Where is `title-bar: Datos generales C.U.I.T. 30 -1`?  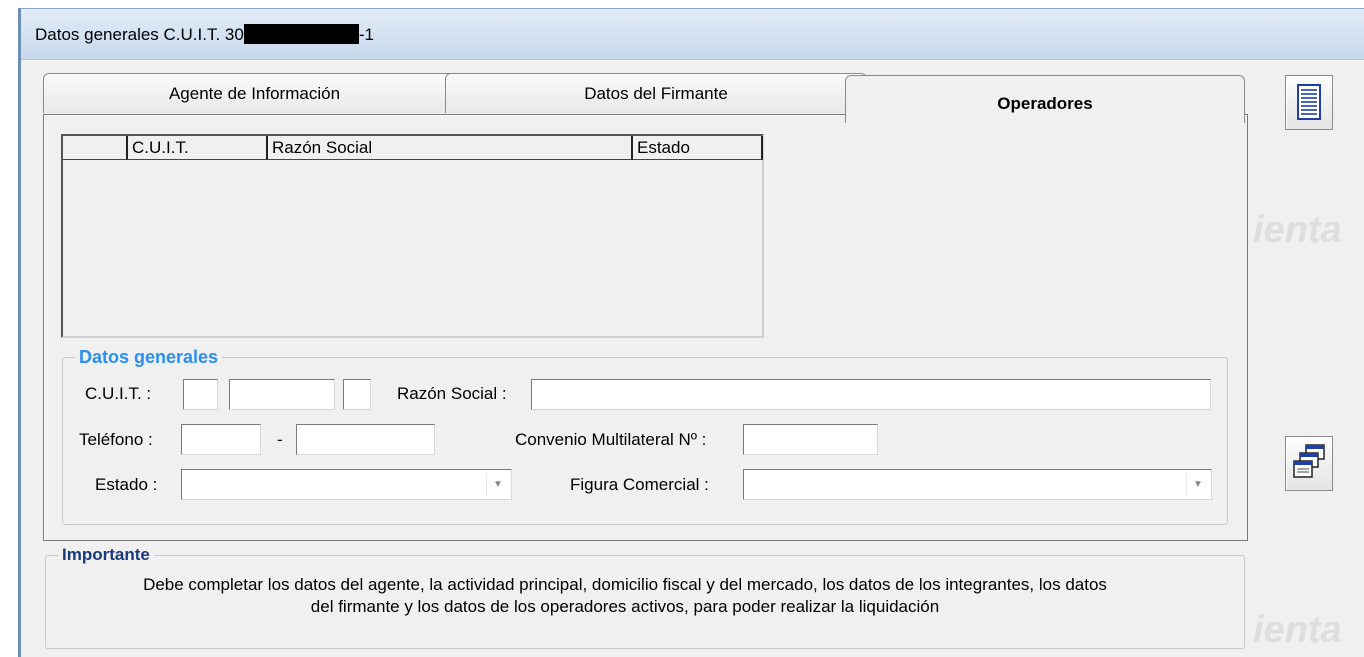 title-bar: Datos generales C.U.I.T. 30 -1 is located at coordinates (692, 34).